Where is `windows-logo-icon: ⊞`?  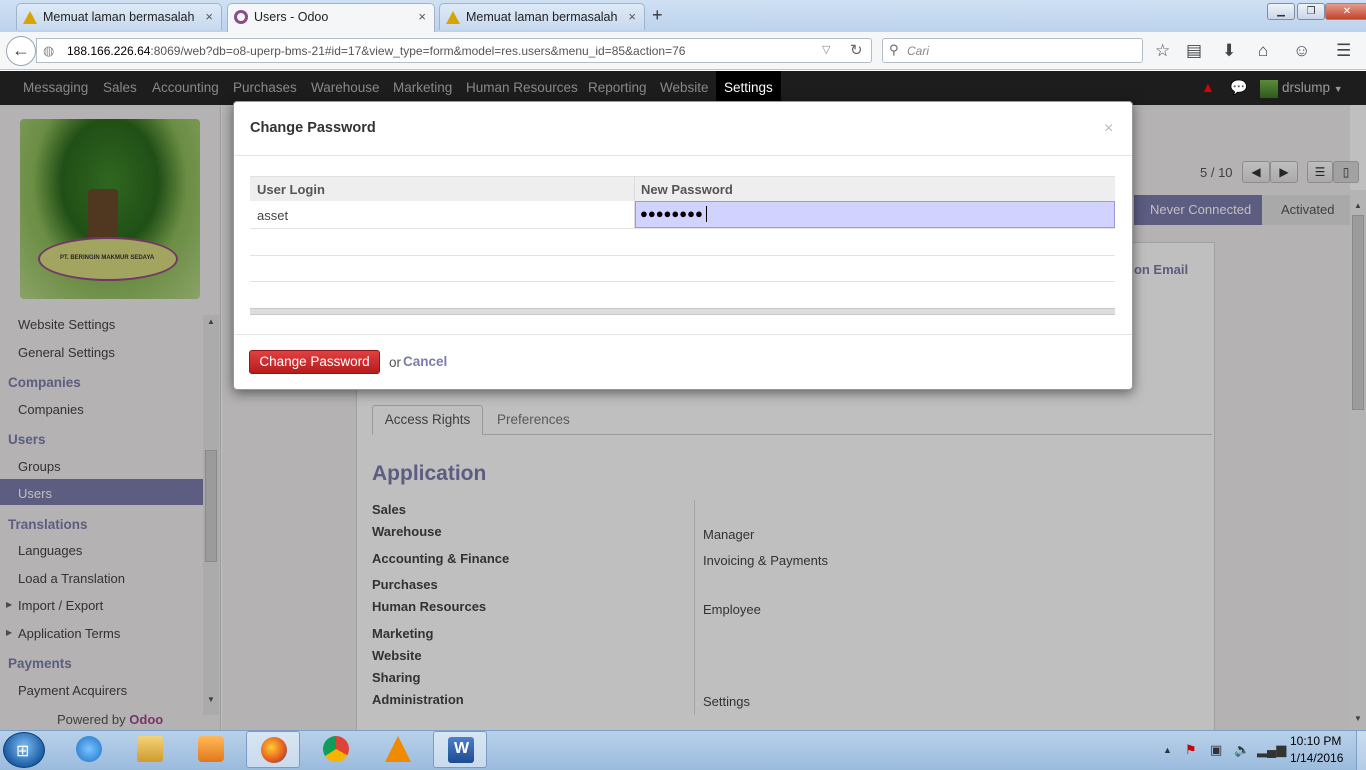
windows-logo-icon: ⊞ is located at coordinates (23, 751).